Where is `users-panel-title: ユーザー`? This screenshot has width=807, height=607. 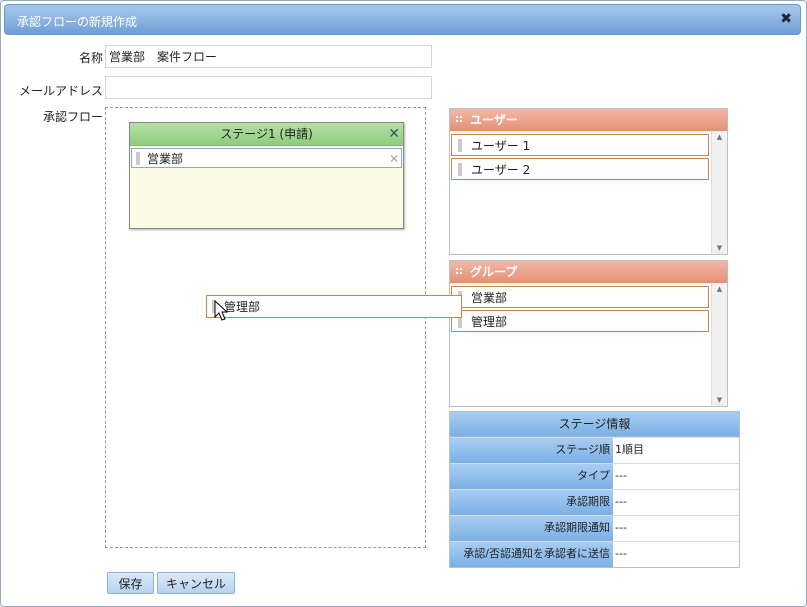 users-panel-title: ユーザー is located at coordinates (494, 120).